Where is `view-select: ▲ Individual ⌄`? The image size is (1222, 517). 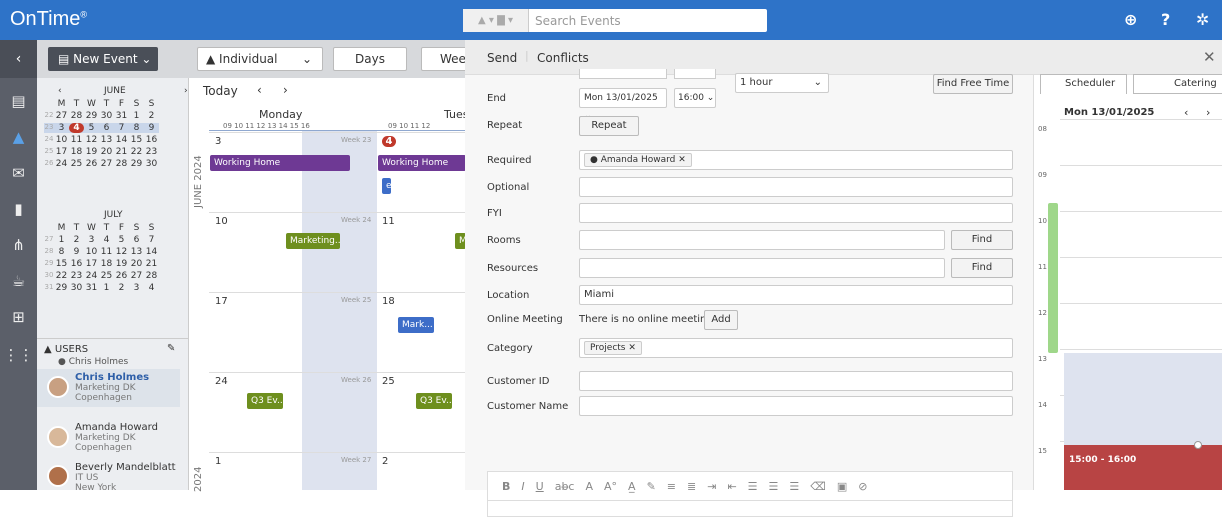
view-select: ▲ Individual ⌄ is located at coordinates (260, 59).